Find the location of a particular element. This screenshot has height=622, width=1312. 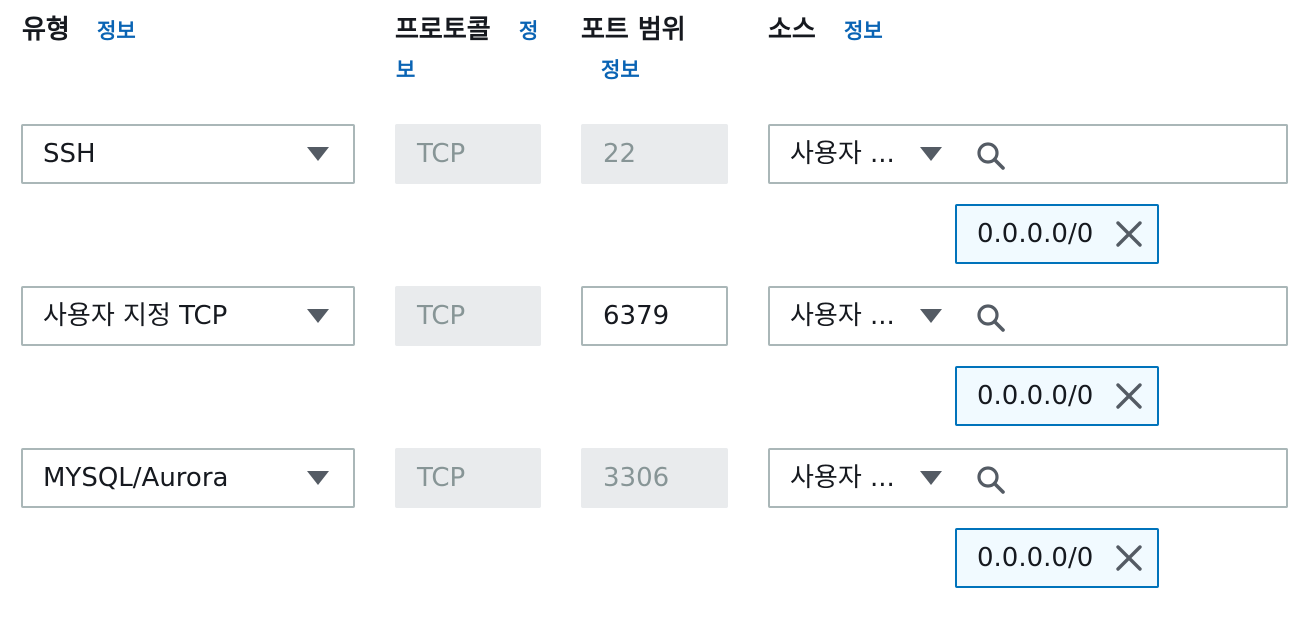

source-column-header: 소스 is located at coordinates (792, 30).